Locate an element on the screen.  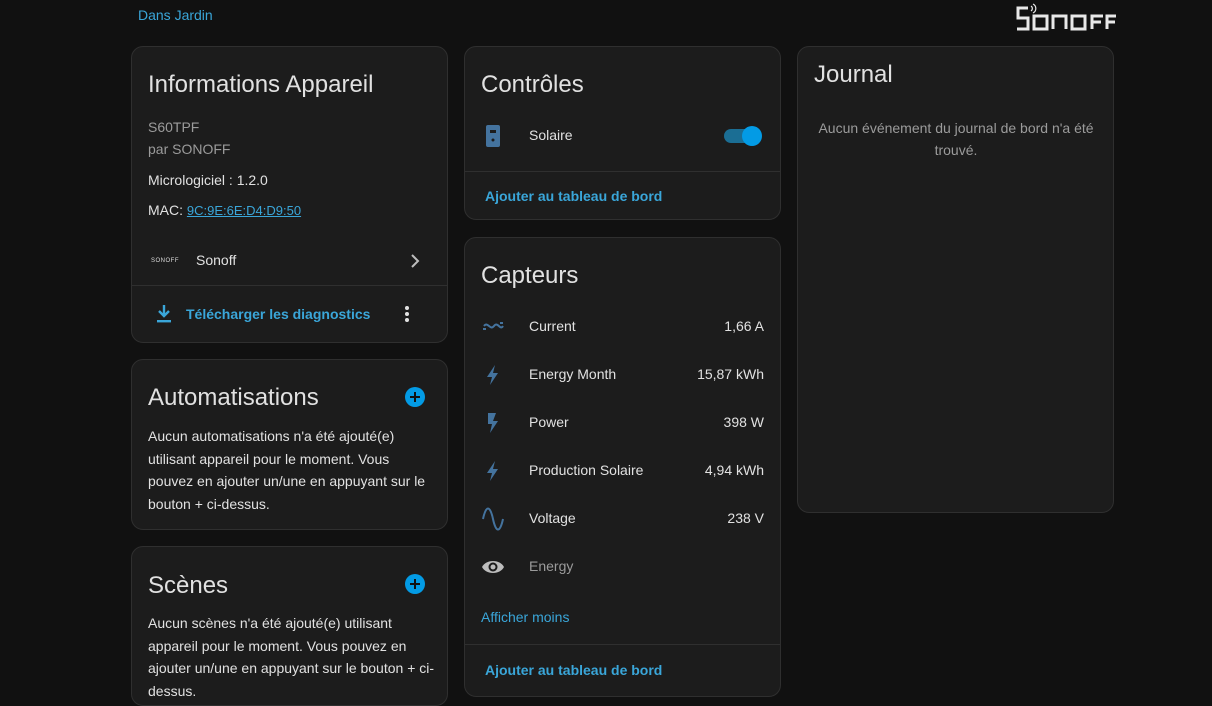
sensor-label: Energy Month is located at coordinates (573, 374).